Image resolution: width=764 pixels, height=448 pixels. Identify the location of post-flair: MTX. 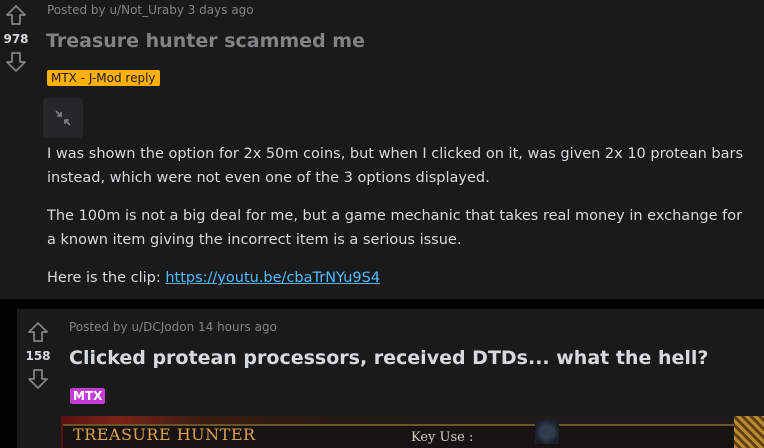
(88, 396).